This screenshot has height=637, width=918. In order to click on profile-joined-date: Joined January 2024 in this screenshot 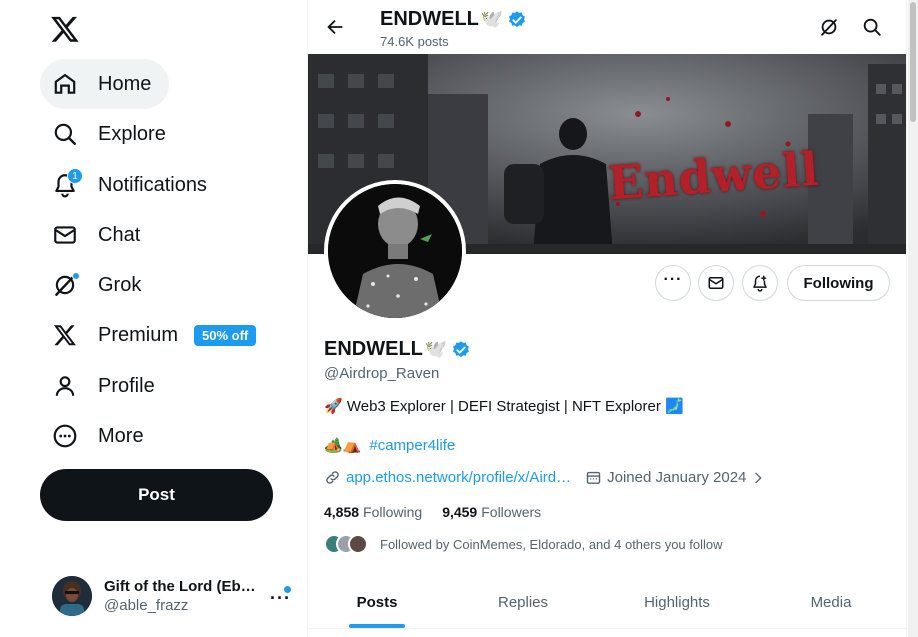, I will do `click(677, 477)`.